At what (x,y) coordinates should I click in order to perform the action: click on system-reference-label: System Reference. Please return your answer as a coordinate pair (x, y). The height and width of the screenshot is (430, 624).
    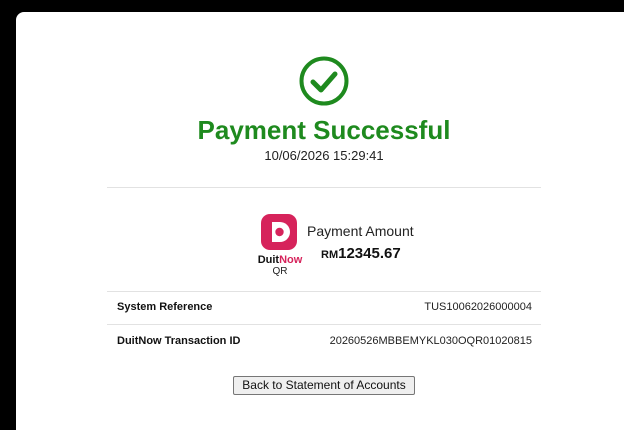
    Looking at the image, I should click on (165, 307).